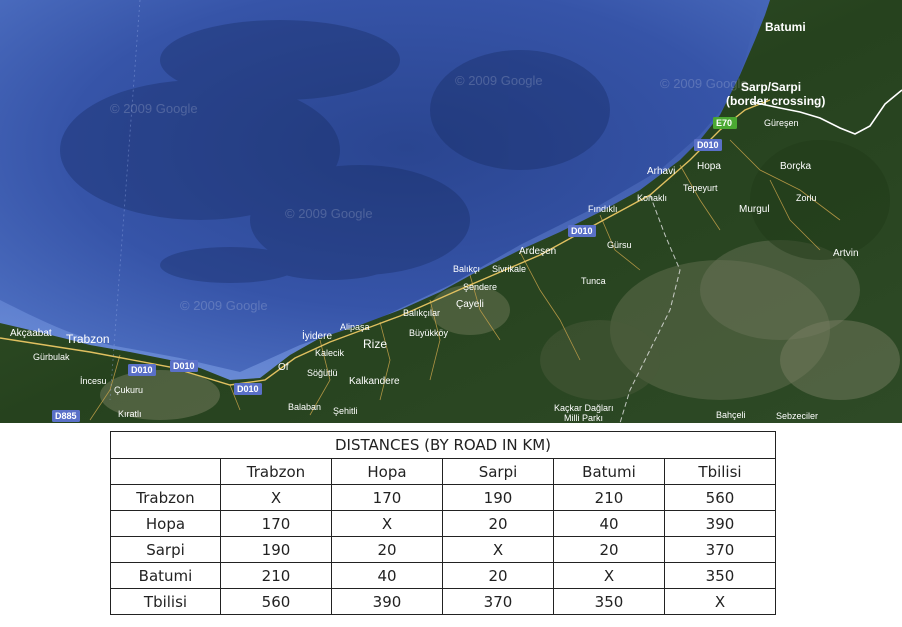 The width and height of the screenshot is (902, 627). I want to click on label-kalkandere: Kalkandere, so click(374, 381).